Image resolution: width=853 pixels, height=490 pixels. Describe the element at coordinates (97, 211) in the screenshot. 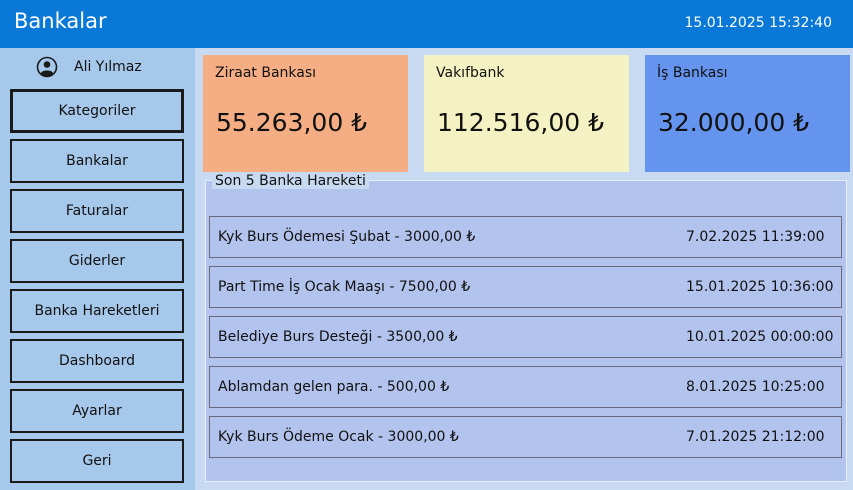

I see `nav-faturalar-button: Faturalar` at that location.